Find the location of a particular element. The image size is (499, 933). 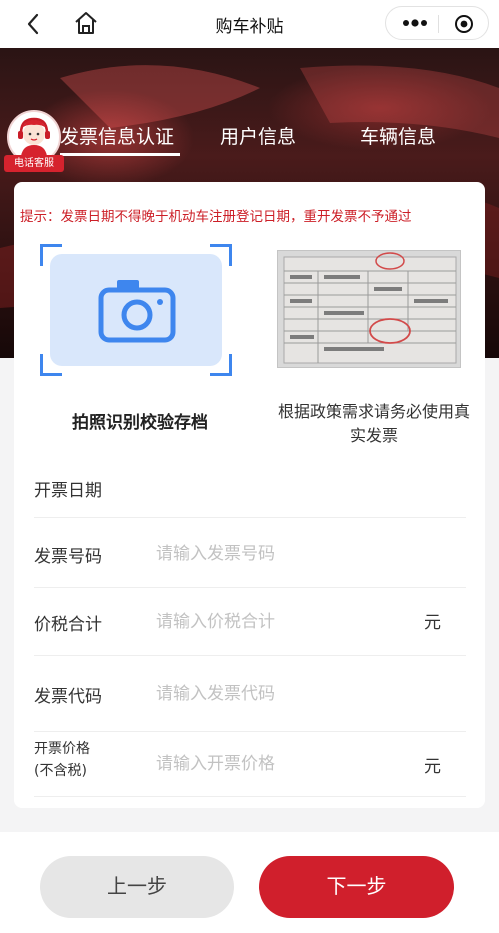

price-label: 开票价格 (不含税) is located at coordinates (62, 760).